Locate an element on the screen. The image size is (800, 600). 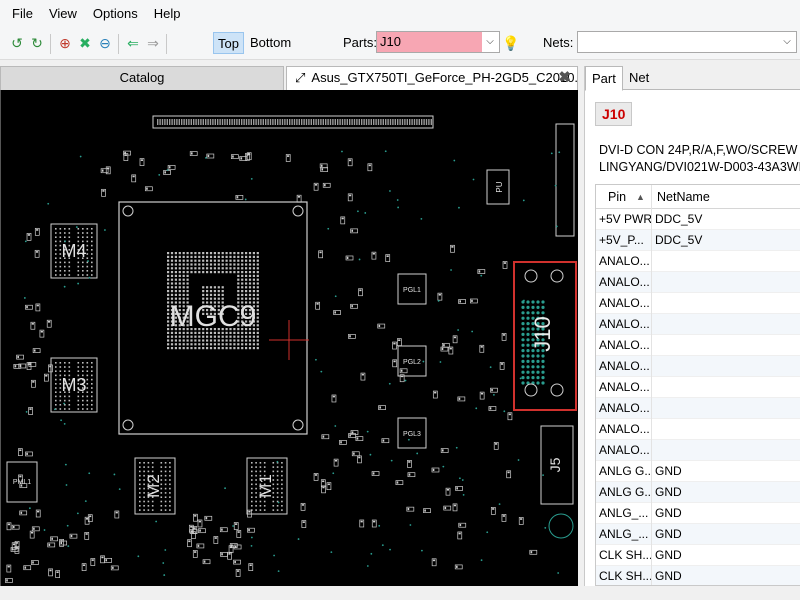
pin-icon: ⤢ is located at coordinates (300, 77).